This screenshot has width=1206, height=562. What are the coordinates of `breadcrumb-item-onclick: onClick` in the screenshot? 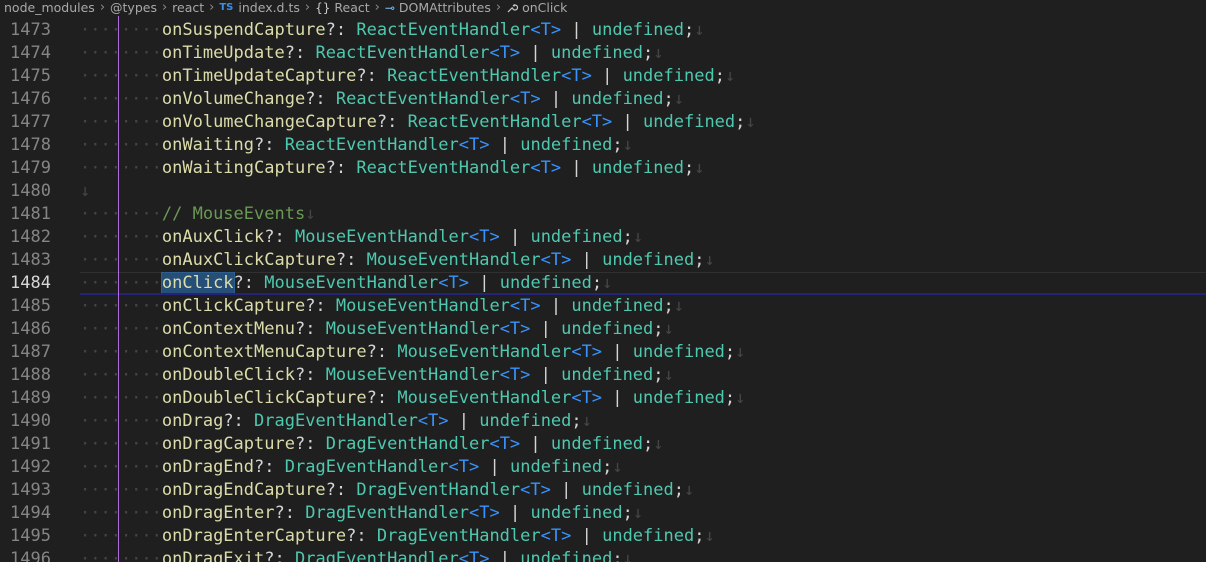 It's located at (536, 8).